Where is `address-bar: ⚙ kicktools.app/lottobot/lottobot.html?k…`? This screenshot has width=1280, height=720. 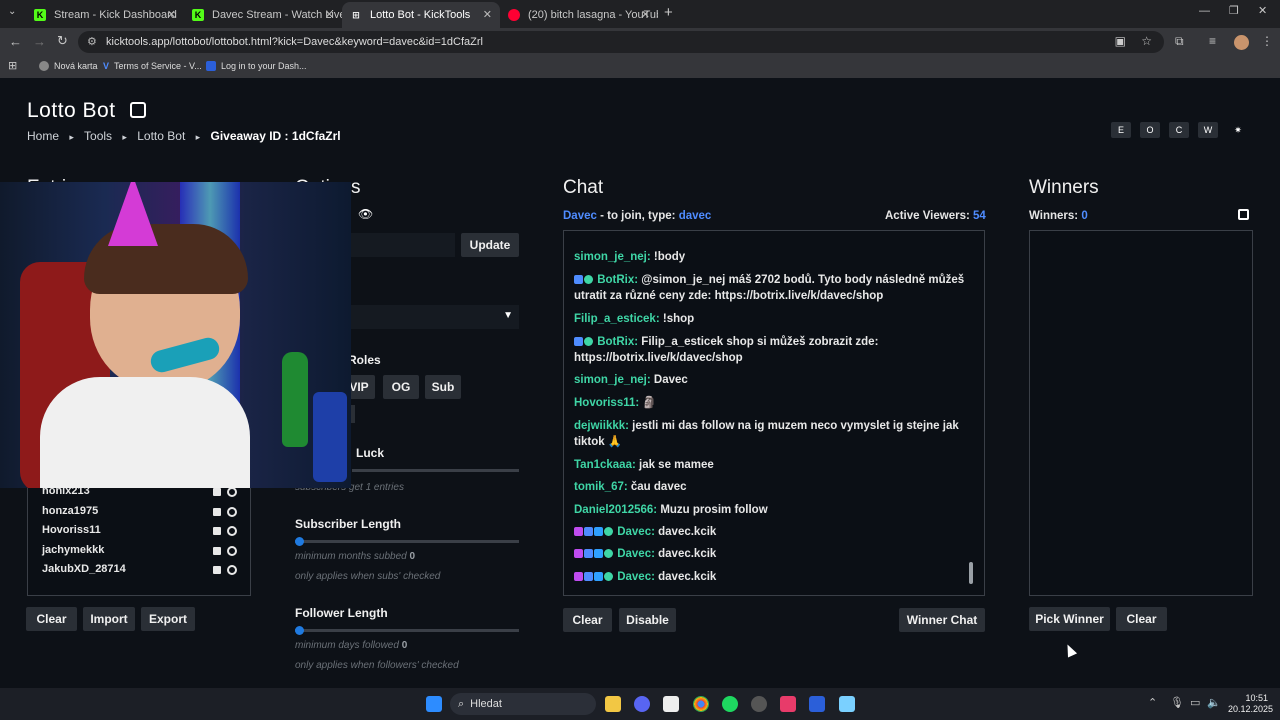 address-bar: ⚙ kicktools.app/lottobot/lottobot.html?k… is located at coordinates (621, 42).